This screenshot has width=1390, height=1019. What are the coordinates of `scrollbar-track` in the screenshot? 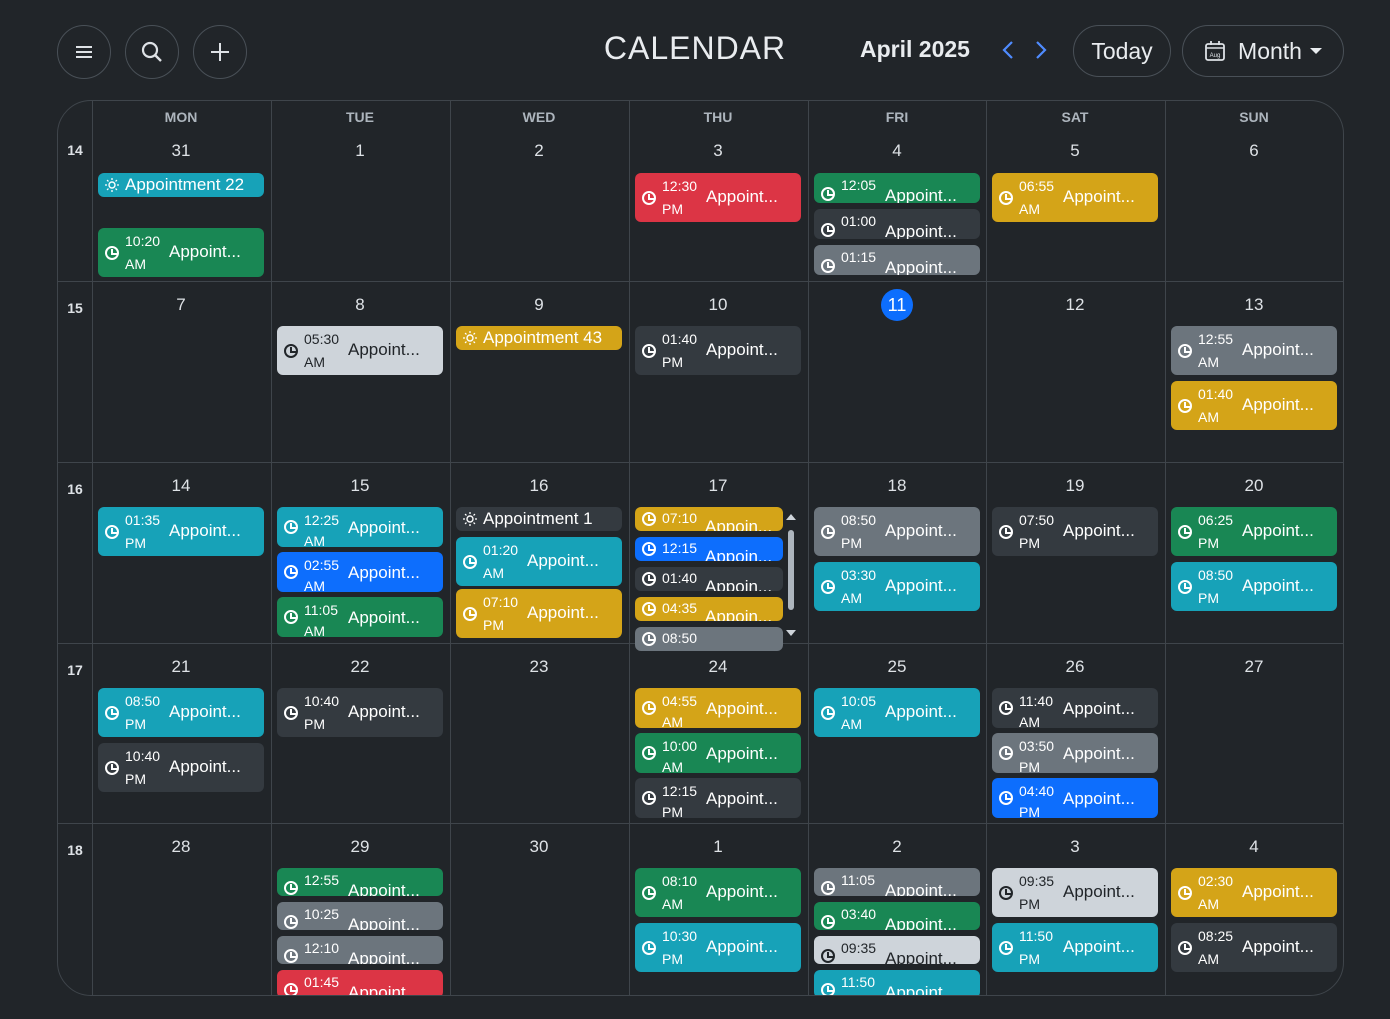 It's located at (791, 576).